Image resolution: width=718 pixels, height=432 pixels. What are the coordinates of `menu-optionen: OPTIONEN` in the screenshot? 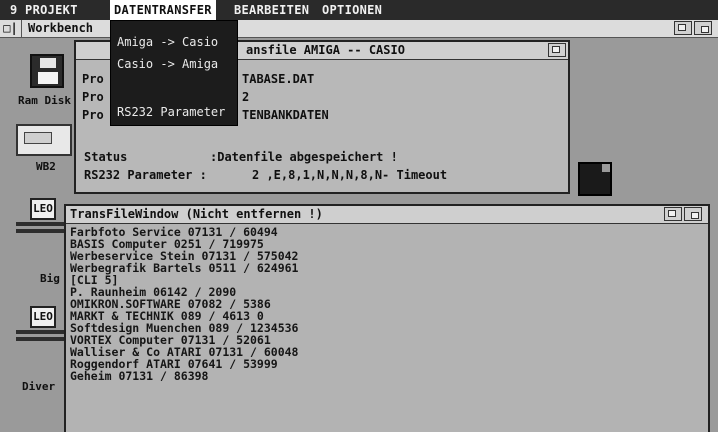 It's located at (352, 10).